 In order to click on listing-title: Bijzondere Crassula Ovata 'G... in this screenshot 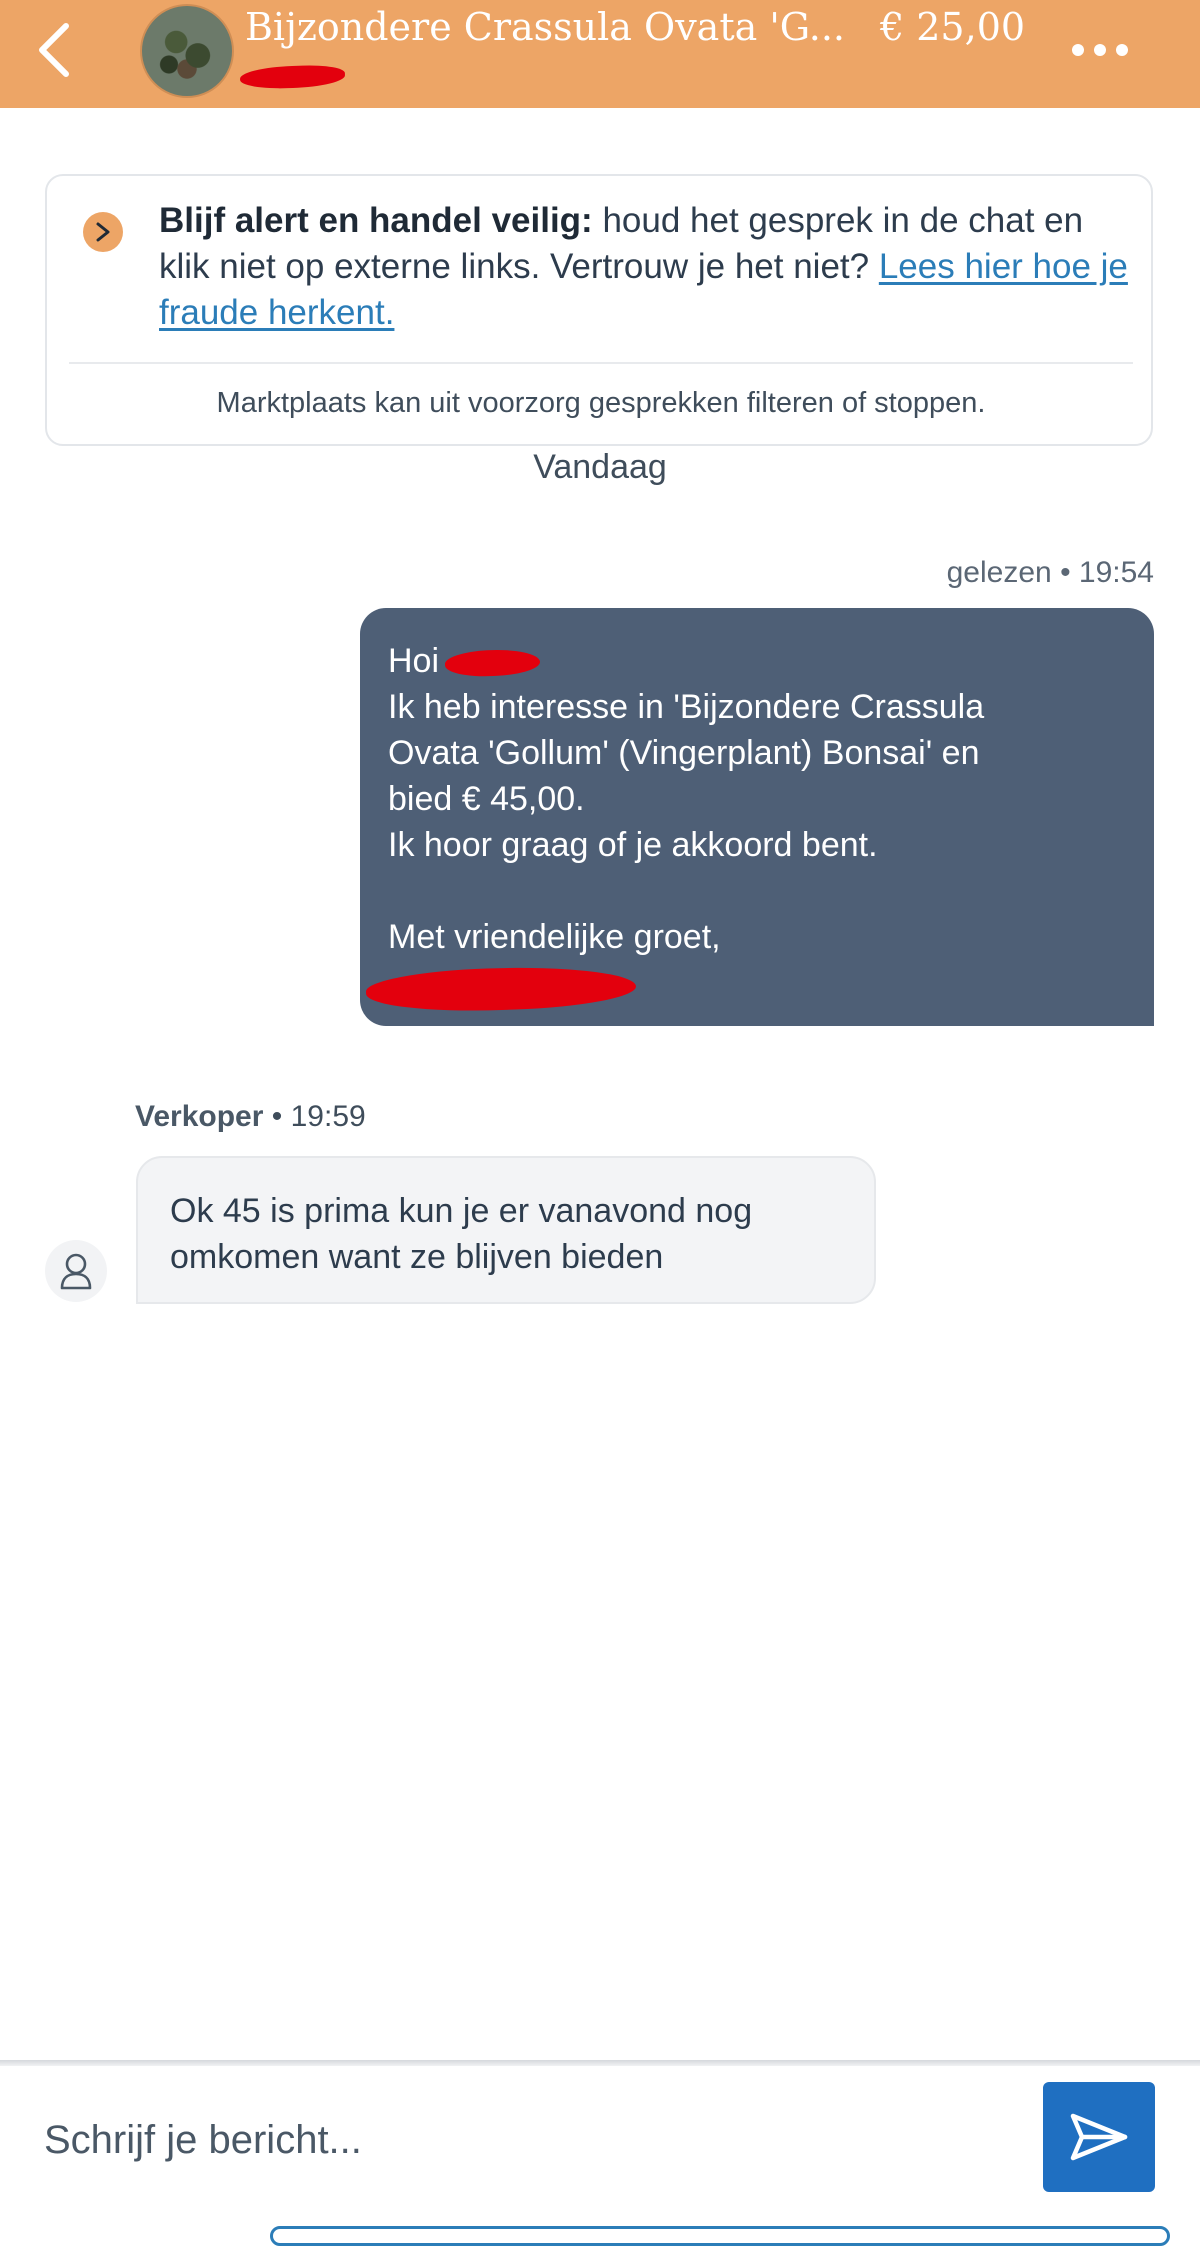, I will do `click(560, 27)`.